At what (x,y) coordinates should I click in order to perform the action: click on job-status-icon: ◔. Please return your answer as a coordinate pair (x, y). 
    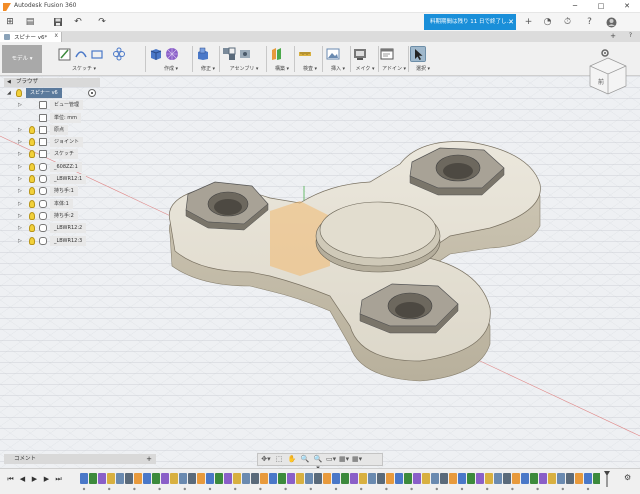
    Looking at the image, I should click on (547, 22).